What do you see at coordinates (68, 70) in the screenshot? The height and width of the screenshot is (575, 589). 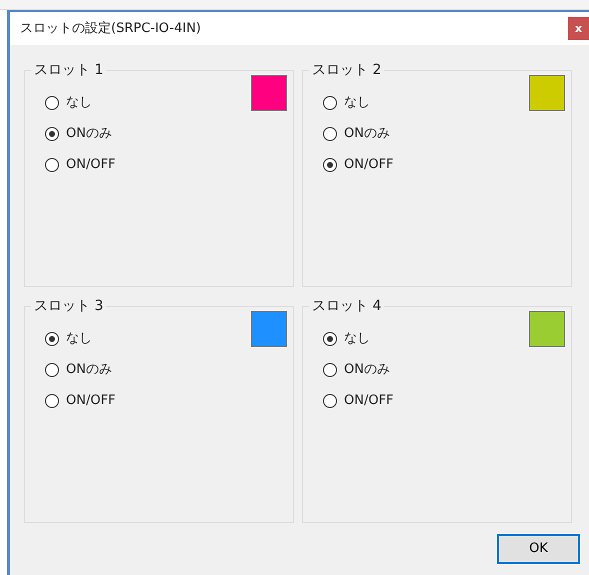 I see `group-title: スロット 1` at bounding box center [68, 70].